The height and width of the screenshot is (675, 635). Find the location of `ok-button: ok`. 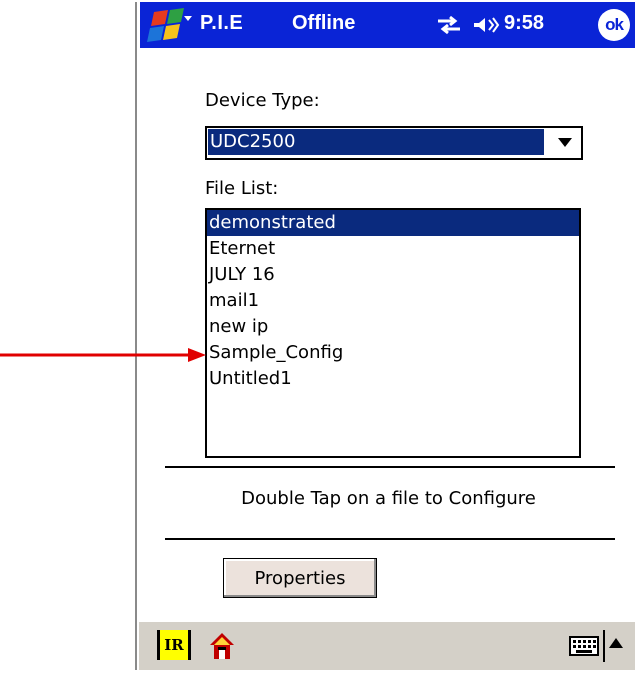

ok-button: ok is located at coordinates (614, 25).